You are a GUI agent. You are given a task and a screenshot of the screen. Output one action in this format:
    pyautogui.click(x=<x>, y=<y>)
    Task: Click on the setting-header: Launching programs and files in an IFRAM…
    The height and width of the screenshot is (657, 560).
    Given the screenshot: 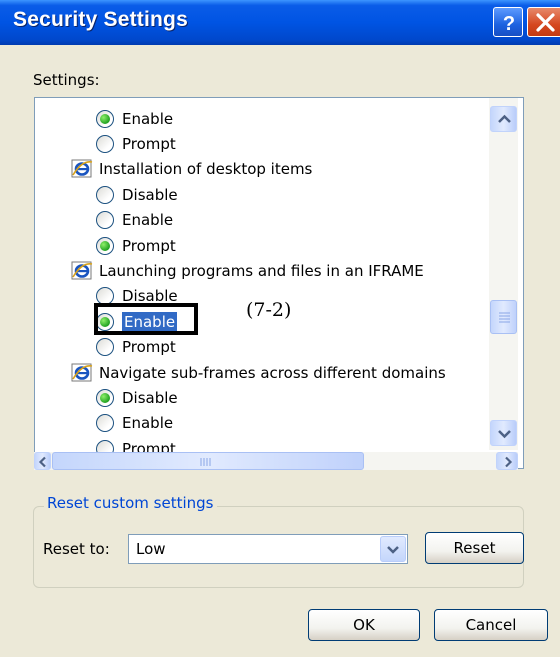 What is the action you would take?
    pyautogui.click(x=247, y=270)
    